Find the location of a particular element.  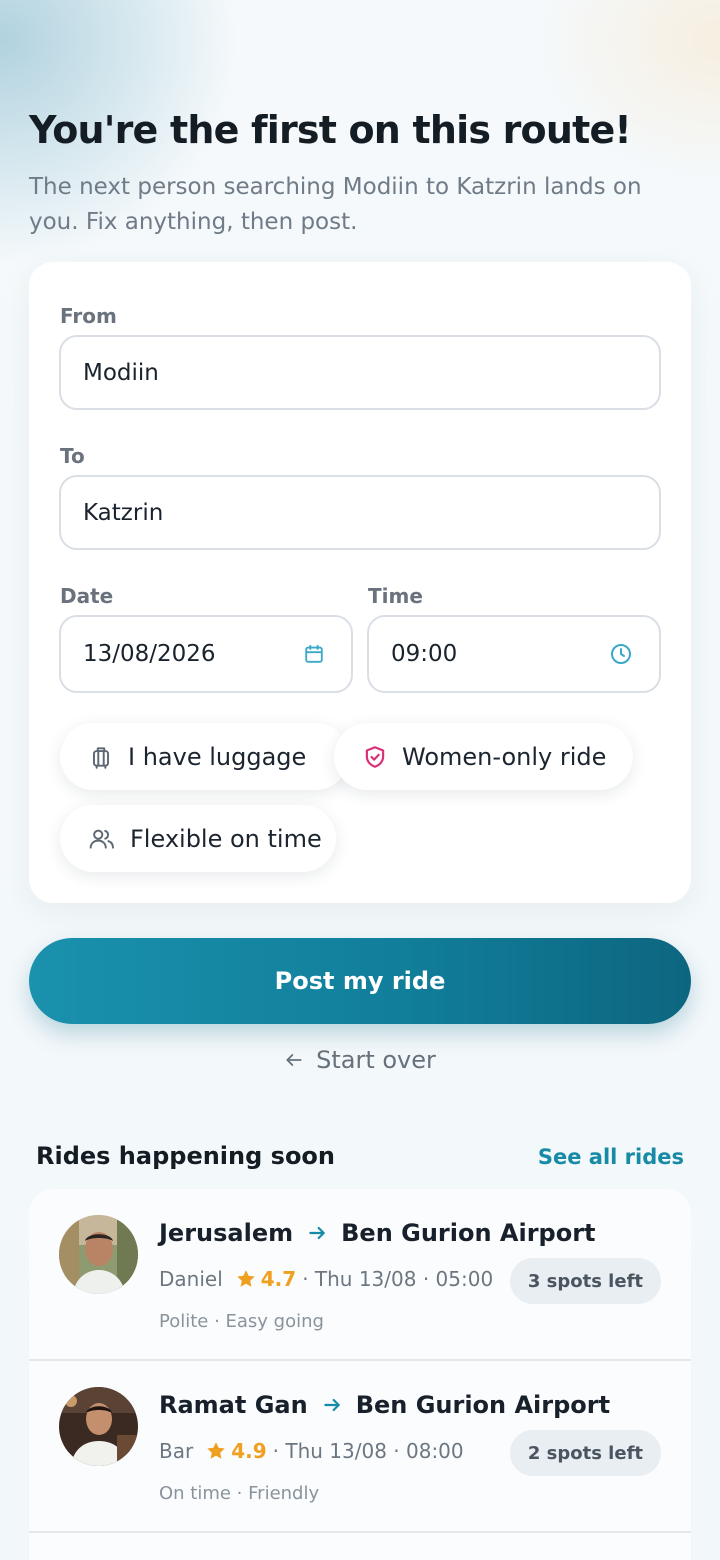

ride-route: Ramat Gan Ben Gurion Airport is located at coordinates (384, 1405).